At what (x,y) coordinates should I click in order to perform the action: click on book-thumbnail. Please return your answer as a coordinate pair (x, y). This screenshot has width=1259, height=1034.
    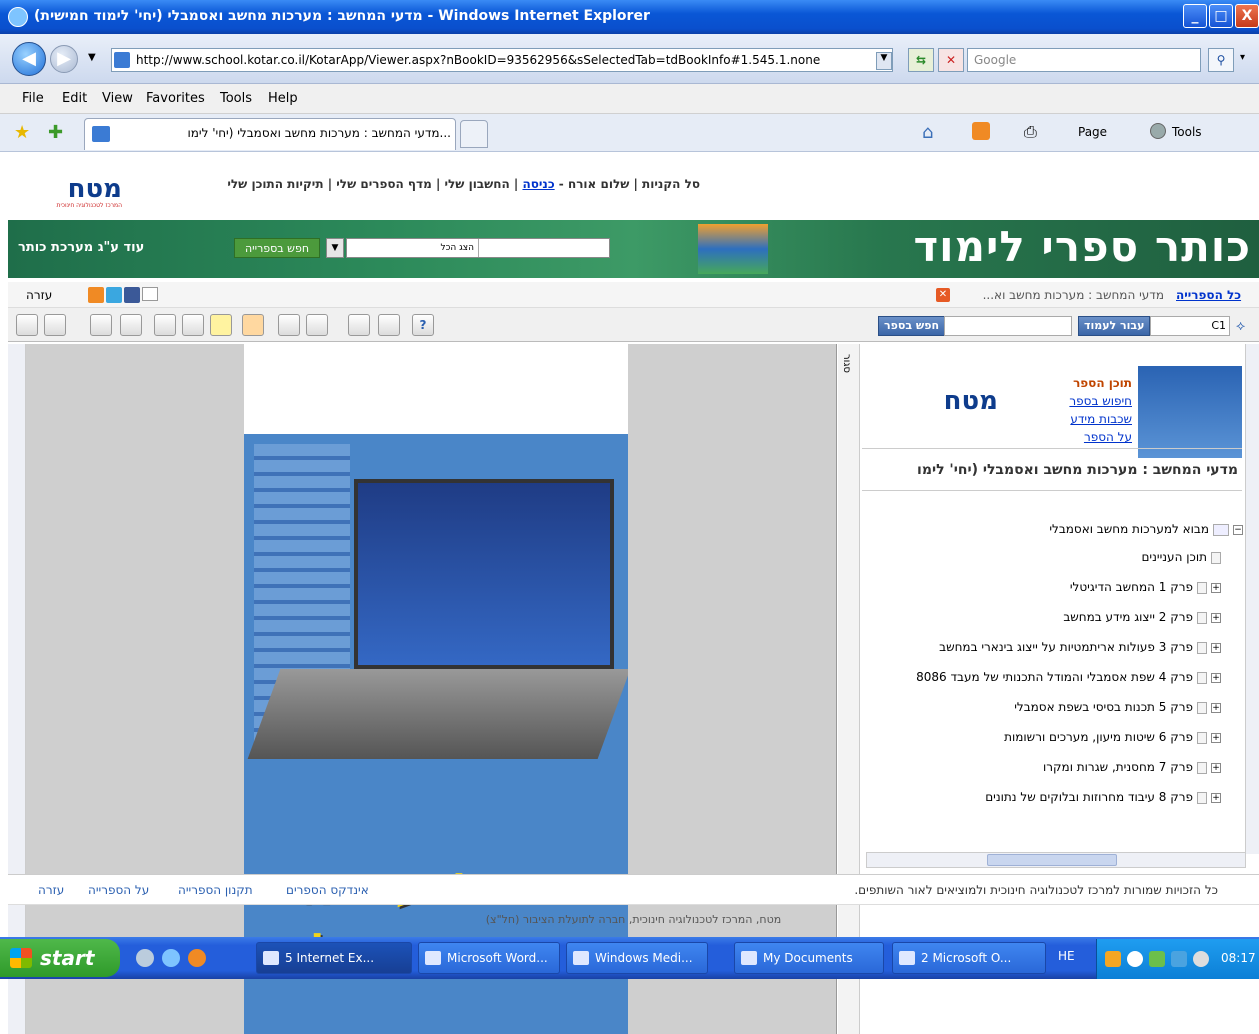
    Looking at the image, I should click on (1190, 412).